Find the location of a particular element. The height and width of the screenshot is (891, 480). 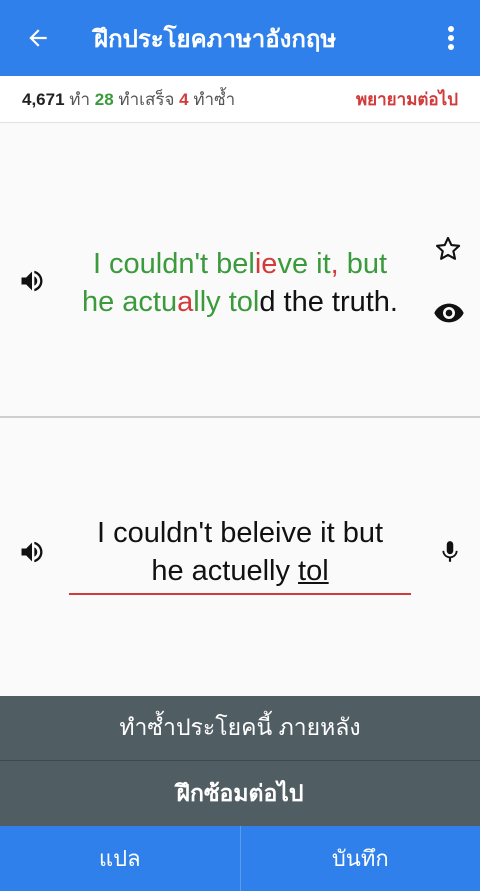

target-segment: d the truth. is located at coordinates (328, 302).